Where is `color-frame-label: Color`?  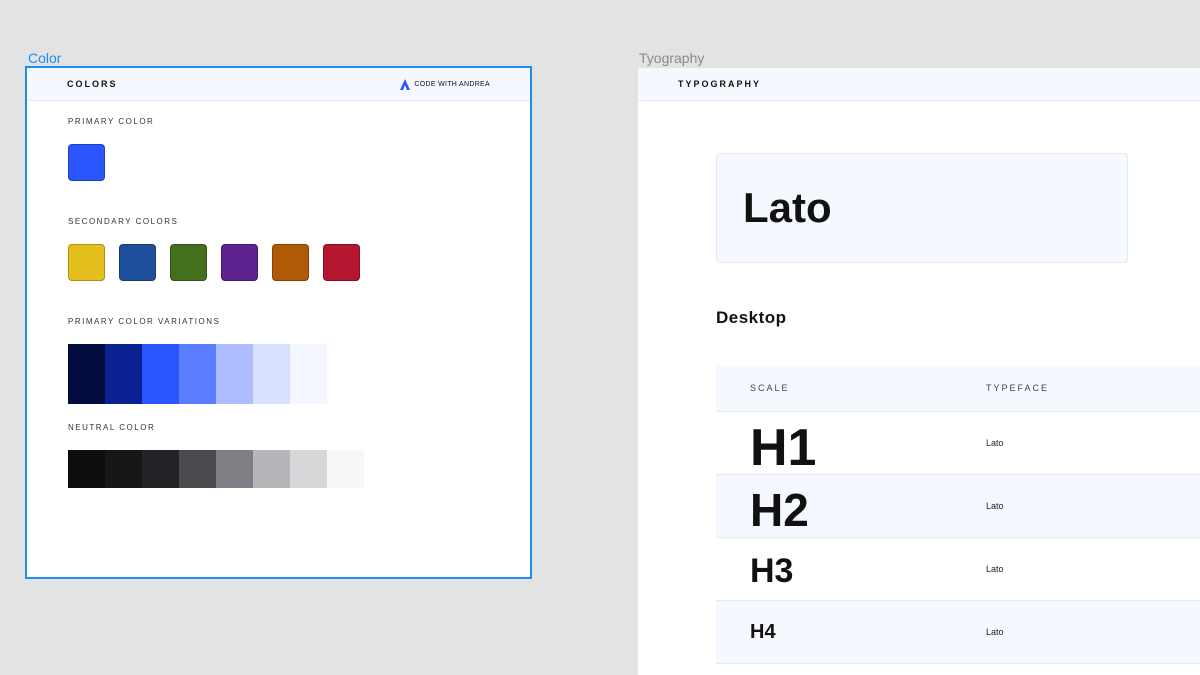 color-frame-label: Color is located at coordinates (44, 58).